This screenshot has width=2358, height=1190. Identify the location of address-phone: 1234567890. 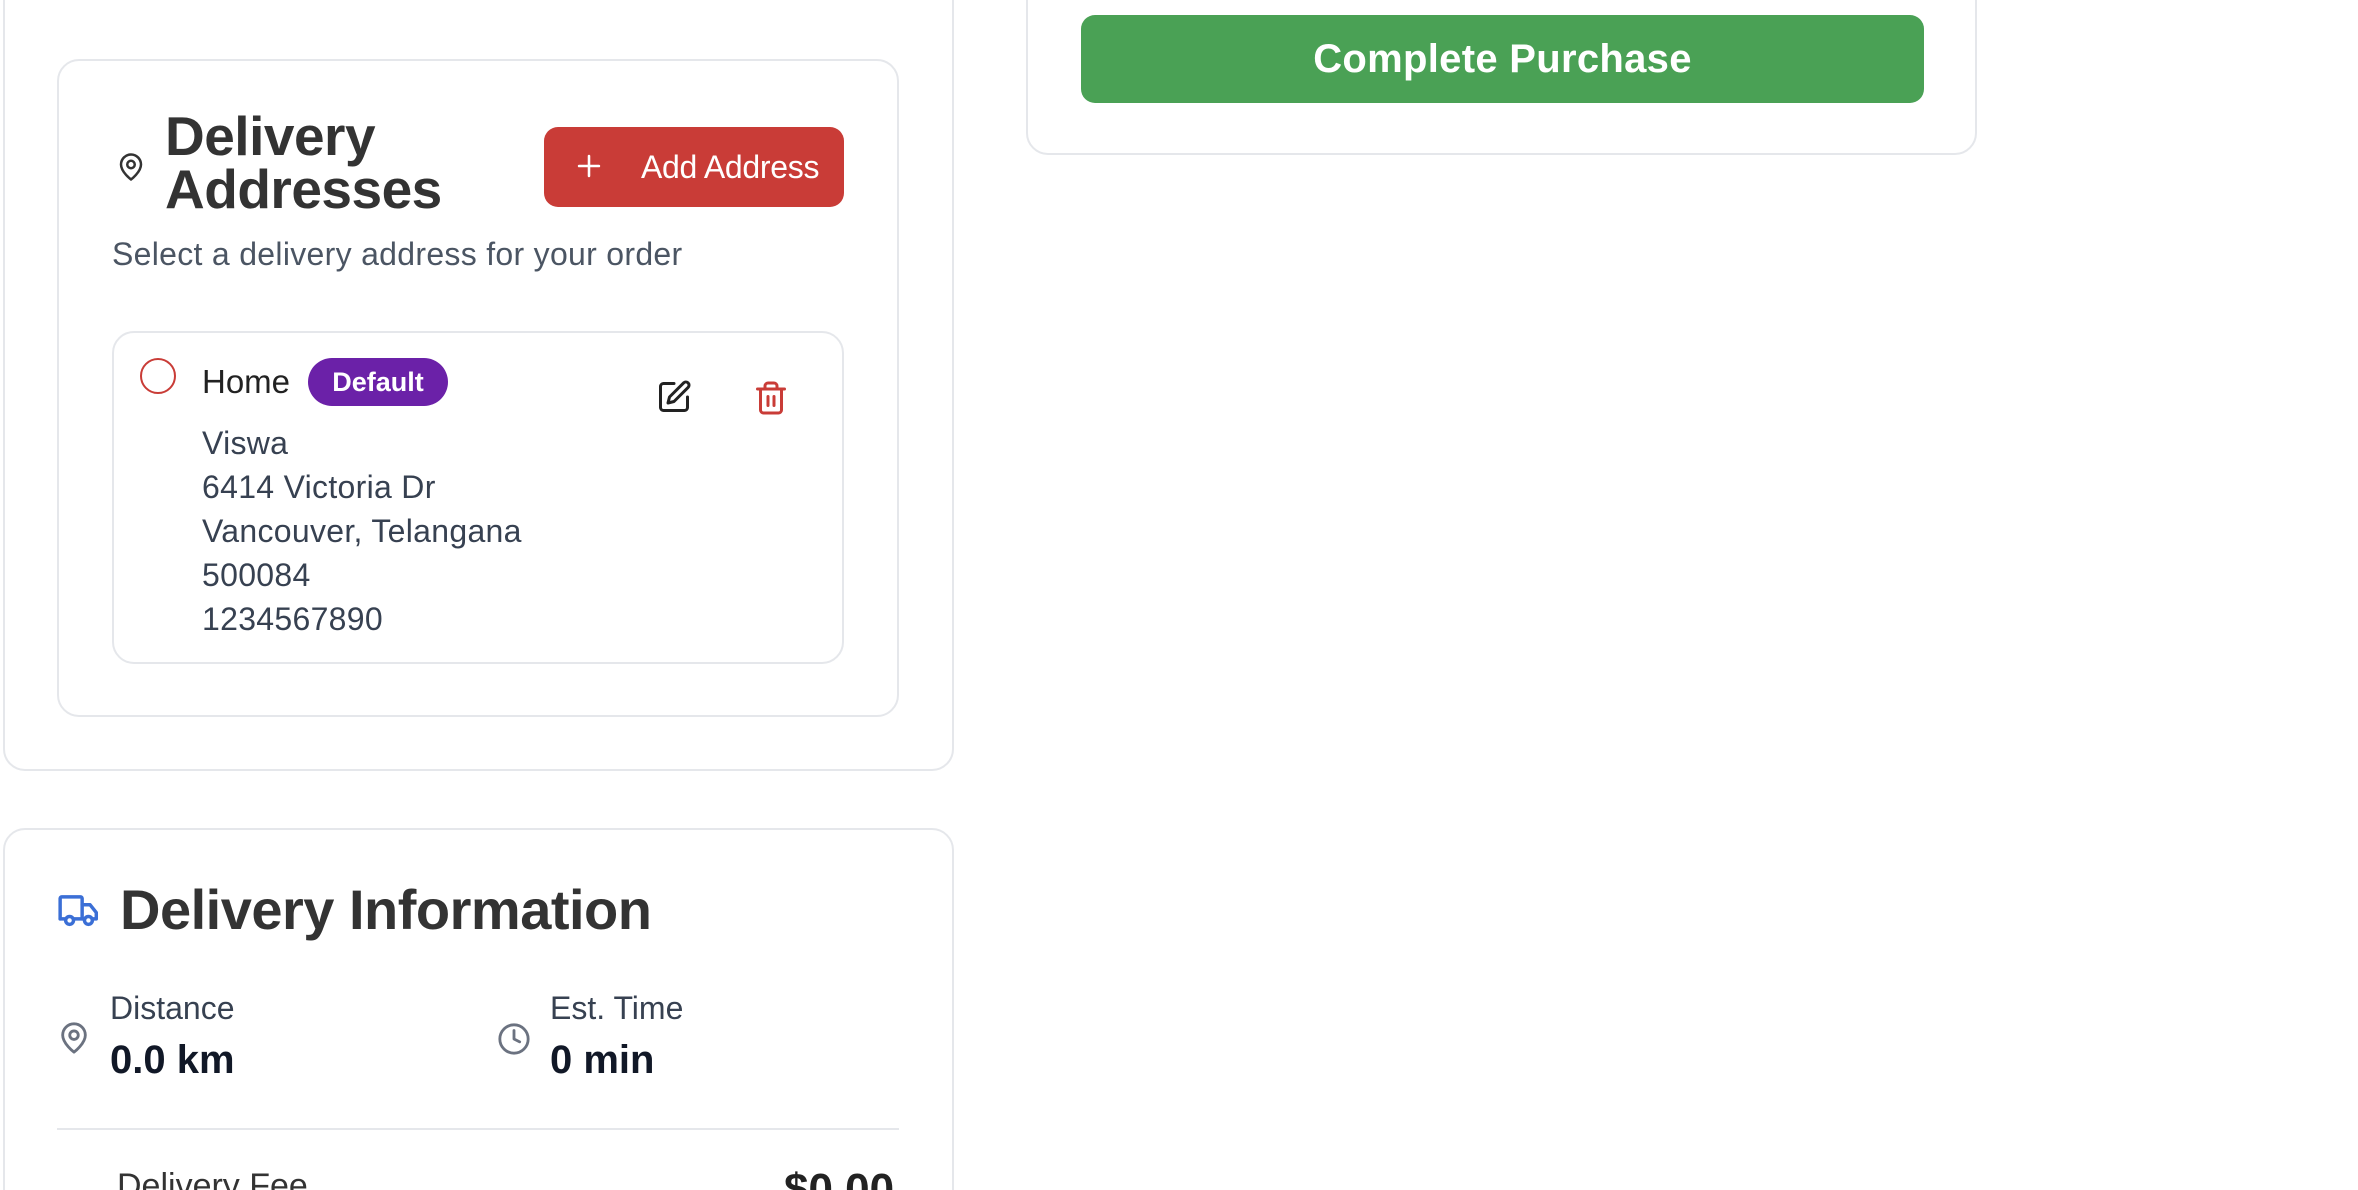
(292, 619).